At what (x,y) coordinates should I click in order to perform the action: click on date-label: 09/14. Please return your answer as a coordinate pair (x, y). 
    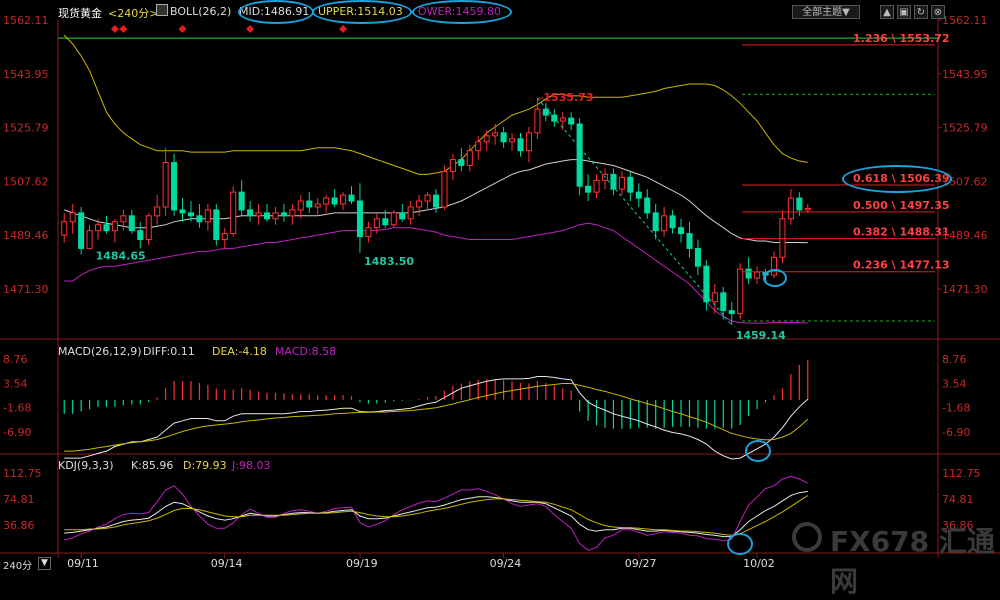
    Looking at the image, I should click on (227, 563).